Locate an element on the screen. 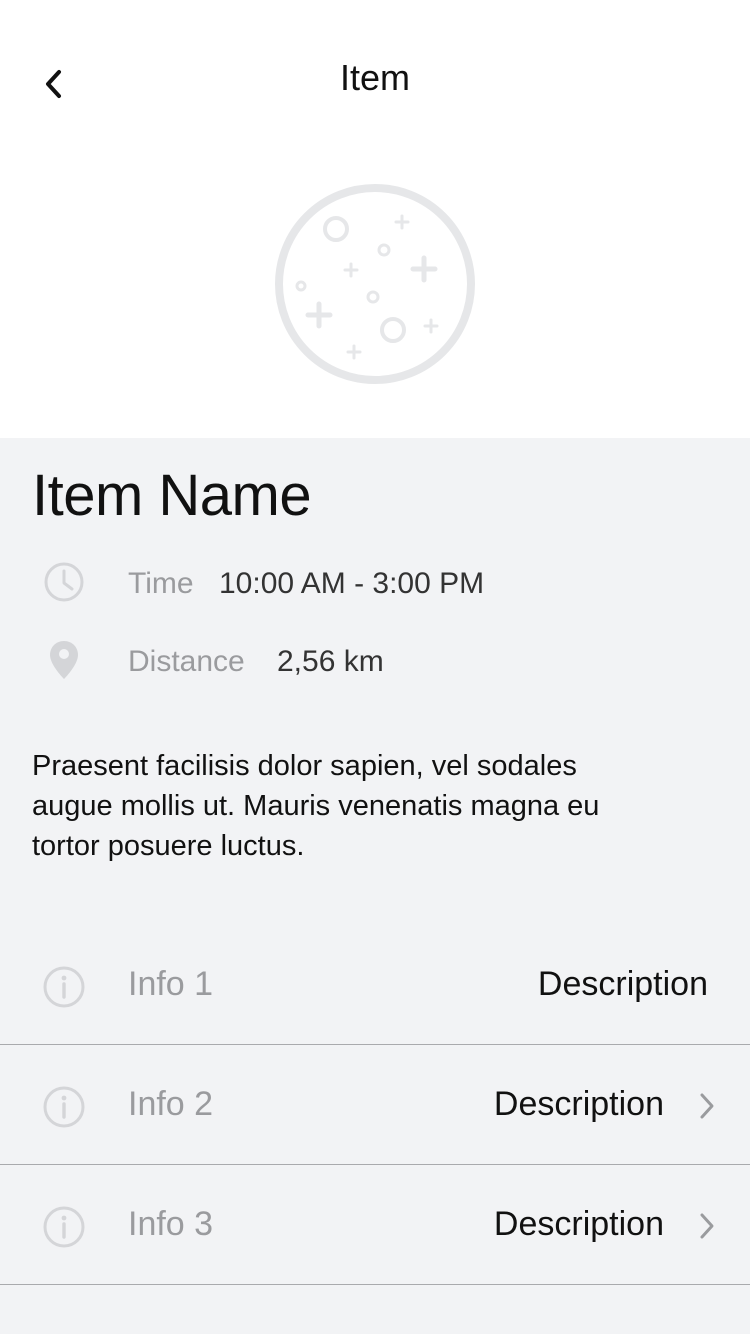 The width and height of the screenshot is (750, 1334). distance-row: Distance 2,56 km is located at coordinates (375, 662).